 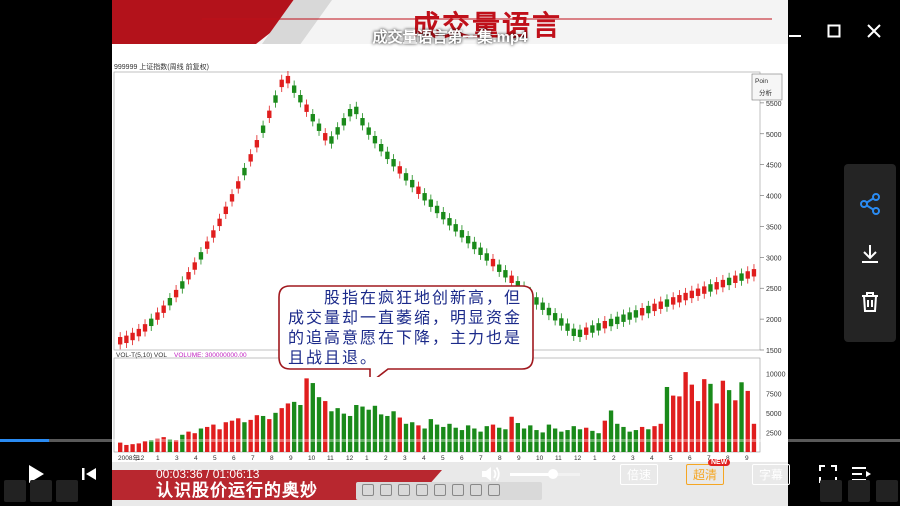 I want to click on minimize-icon, so click(x=795, y=31).